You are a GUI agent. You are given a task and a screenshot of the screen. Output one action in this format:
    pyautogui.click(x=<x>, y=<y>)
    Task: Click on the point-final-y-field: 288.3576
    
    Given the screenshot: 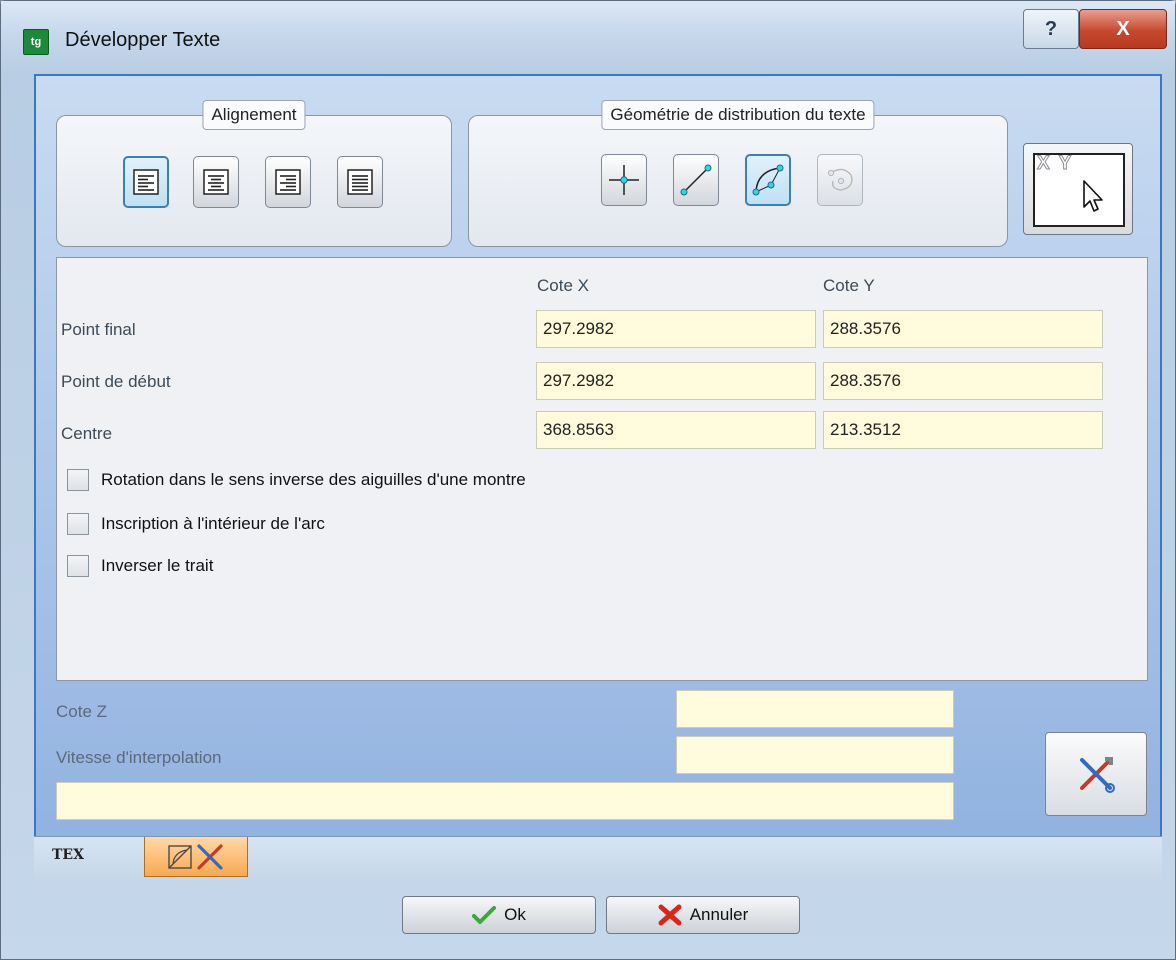 What is the action you would take?
    pyautogui.click(x=963, y=329)
    